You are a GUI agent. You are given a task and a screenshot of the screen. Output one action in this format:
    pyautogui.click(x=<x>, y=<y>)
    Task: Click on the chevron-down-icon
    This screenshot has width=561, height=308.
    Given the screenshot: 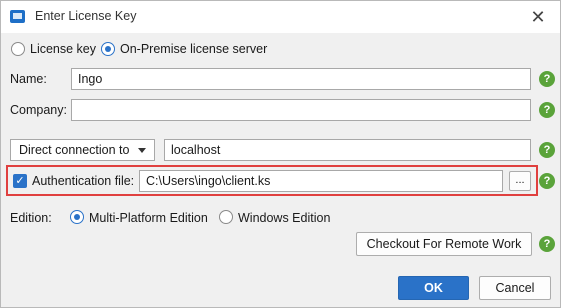 What is the action you would take?
    pyautogui.click(x=142, y=150)
    